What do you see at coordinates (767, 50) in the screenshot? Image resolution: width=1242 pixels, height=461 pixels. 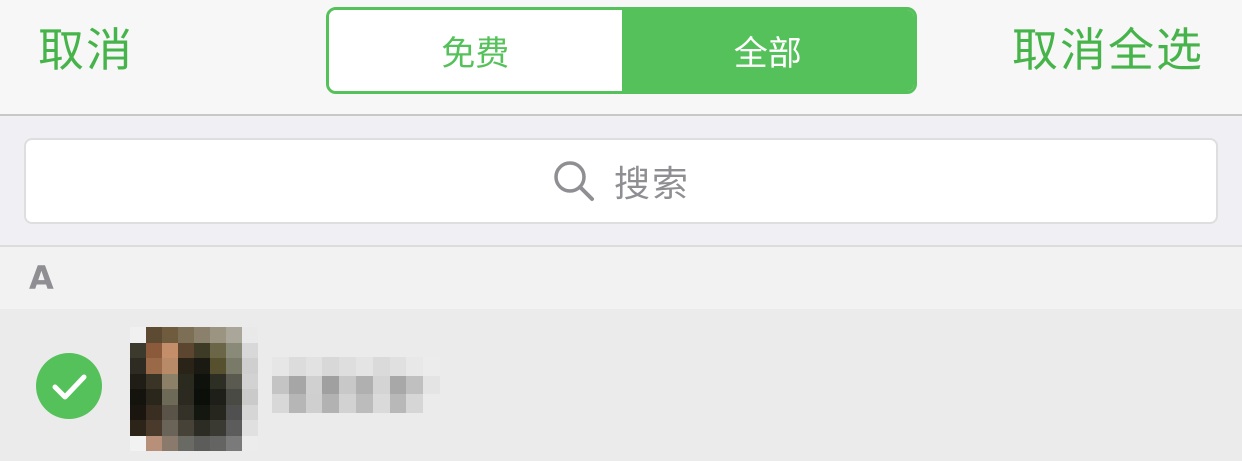 I see `segment-all: 全部` at bounding box center [767, 50].